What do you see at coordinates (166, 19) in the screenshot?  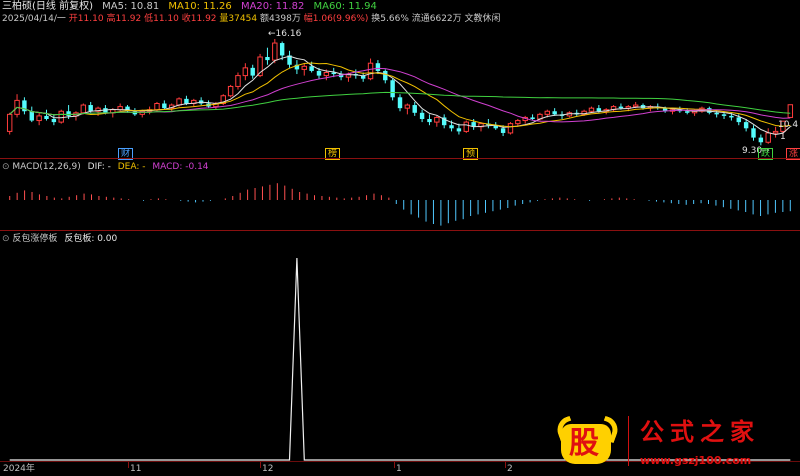 I see `low-value: 11.10` at bounding box center [166, 19].